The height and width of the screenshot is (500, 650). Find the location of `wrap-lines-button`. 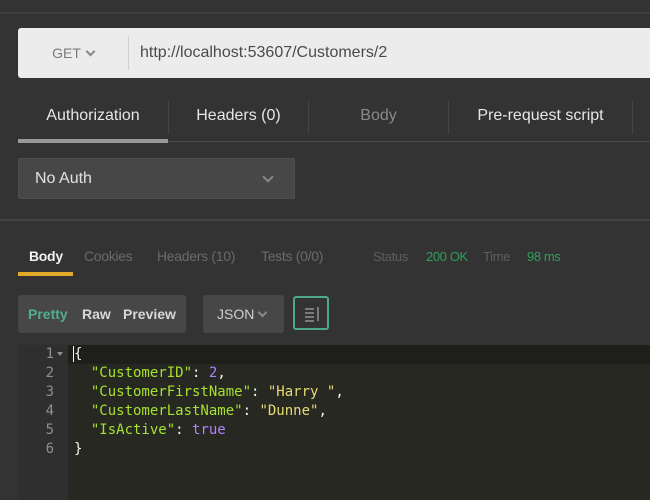

wrap-lines-button is located at coordinates (311, 313).